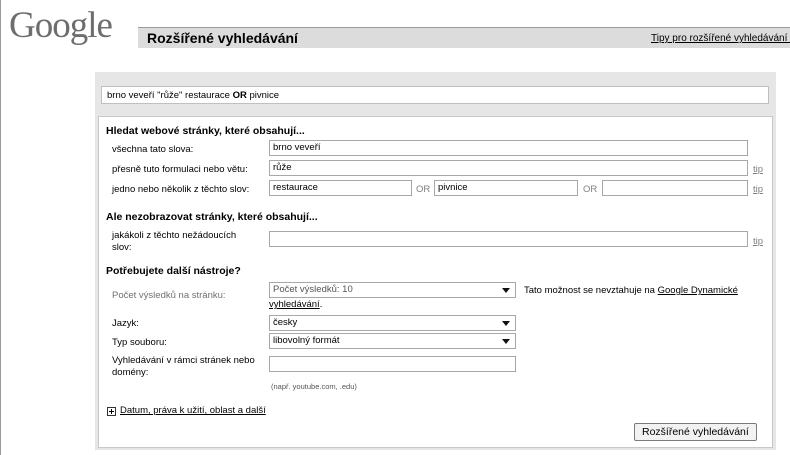 The height and width of the screenshot is (455, 790). I want to click on filetype-label: Typ souboru:, so click(139, 342).